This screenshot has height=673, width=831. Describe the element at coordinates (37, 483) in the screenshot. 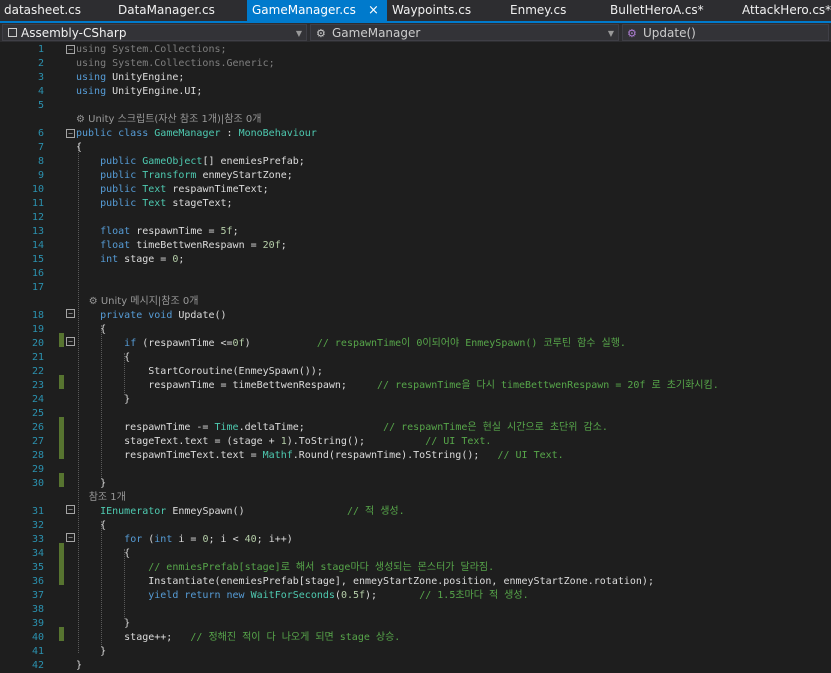

I see `line-number: 30` at that location.